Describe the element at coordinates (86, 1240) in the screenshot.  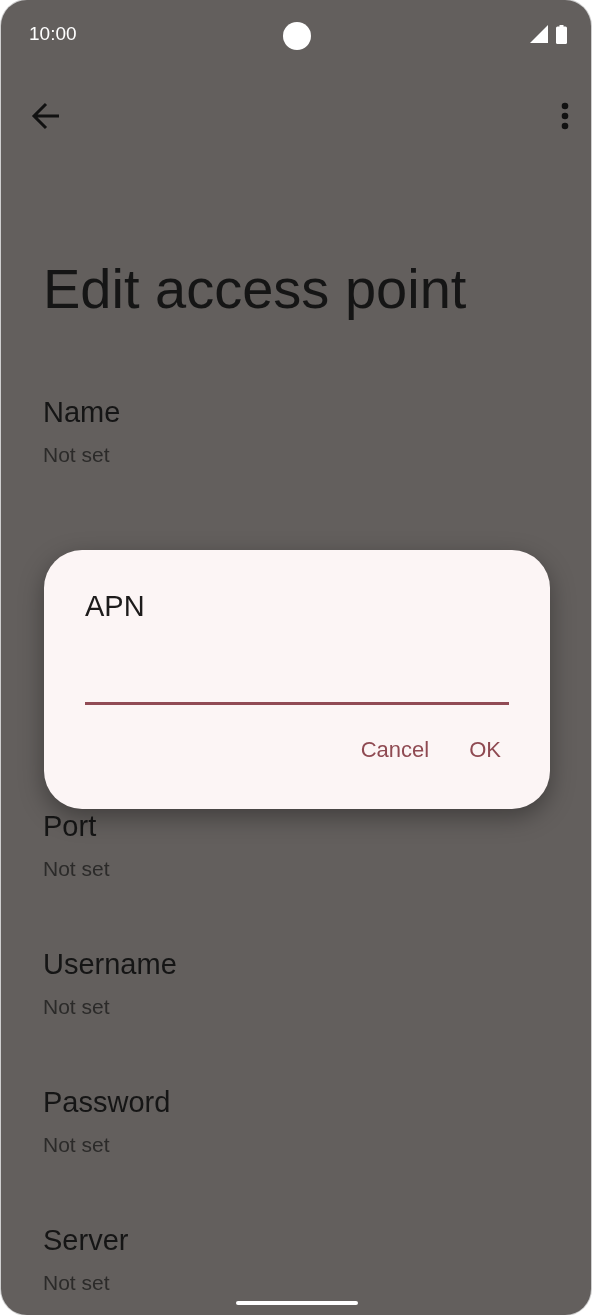
I see `setting-title: Server` at that location.